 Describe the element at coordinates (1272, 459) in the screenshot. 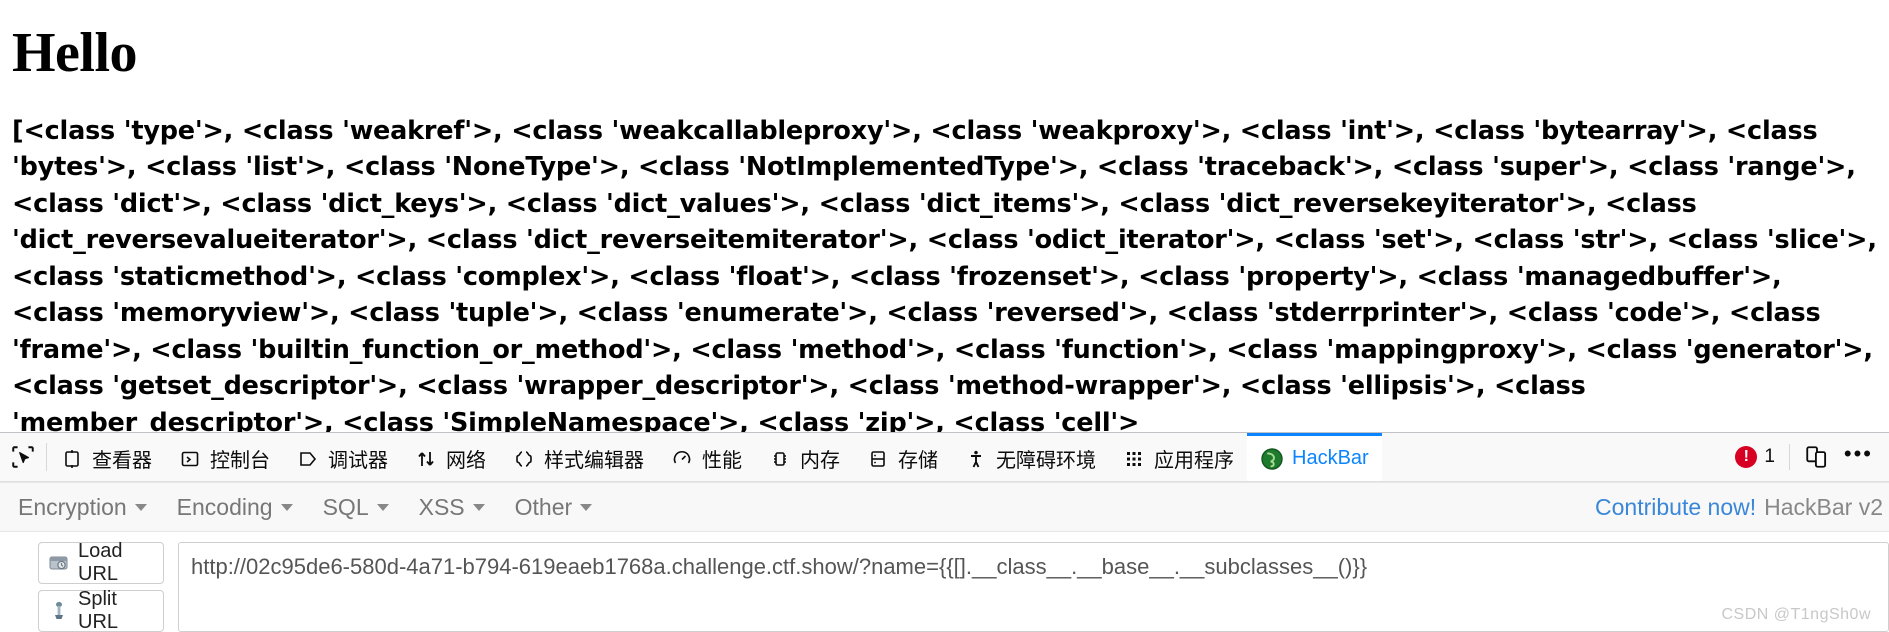

I see `hackbar-icon` at that location.